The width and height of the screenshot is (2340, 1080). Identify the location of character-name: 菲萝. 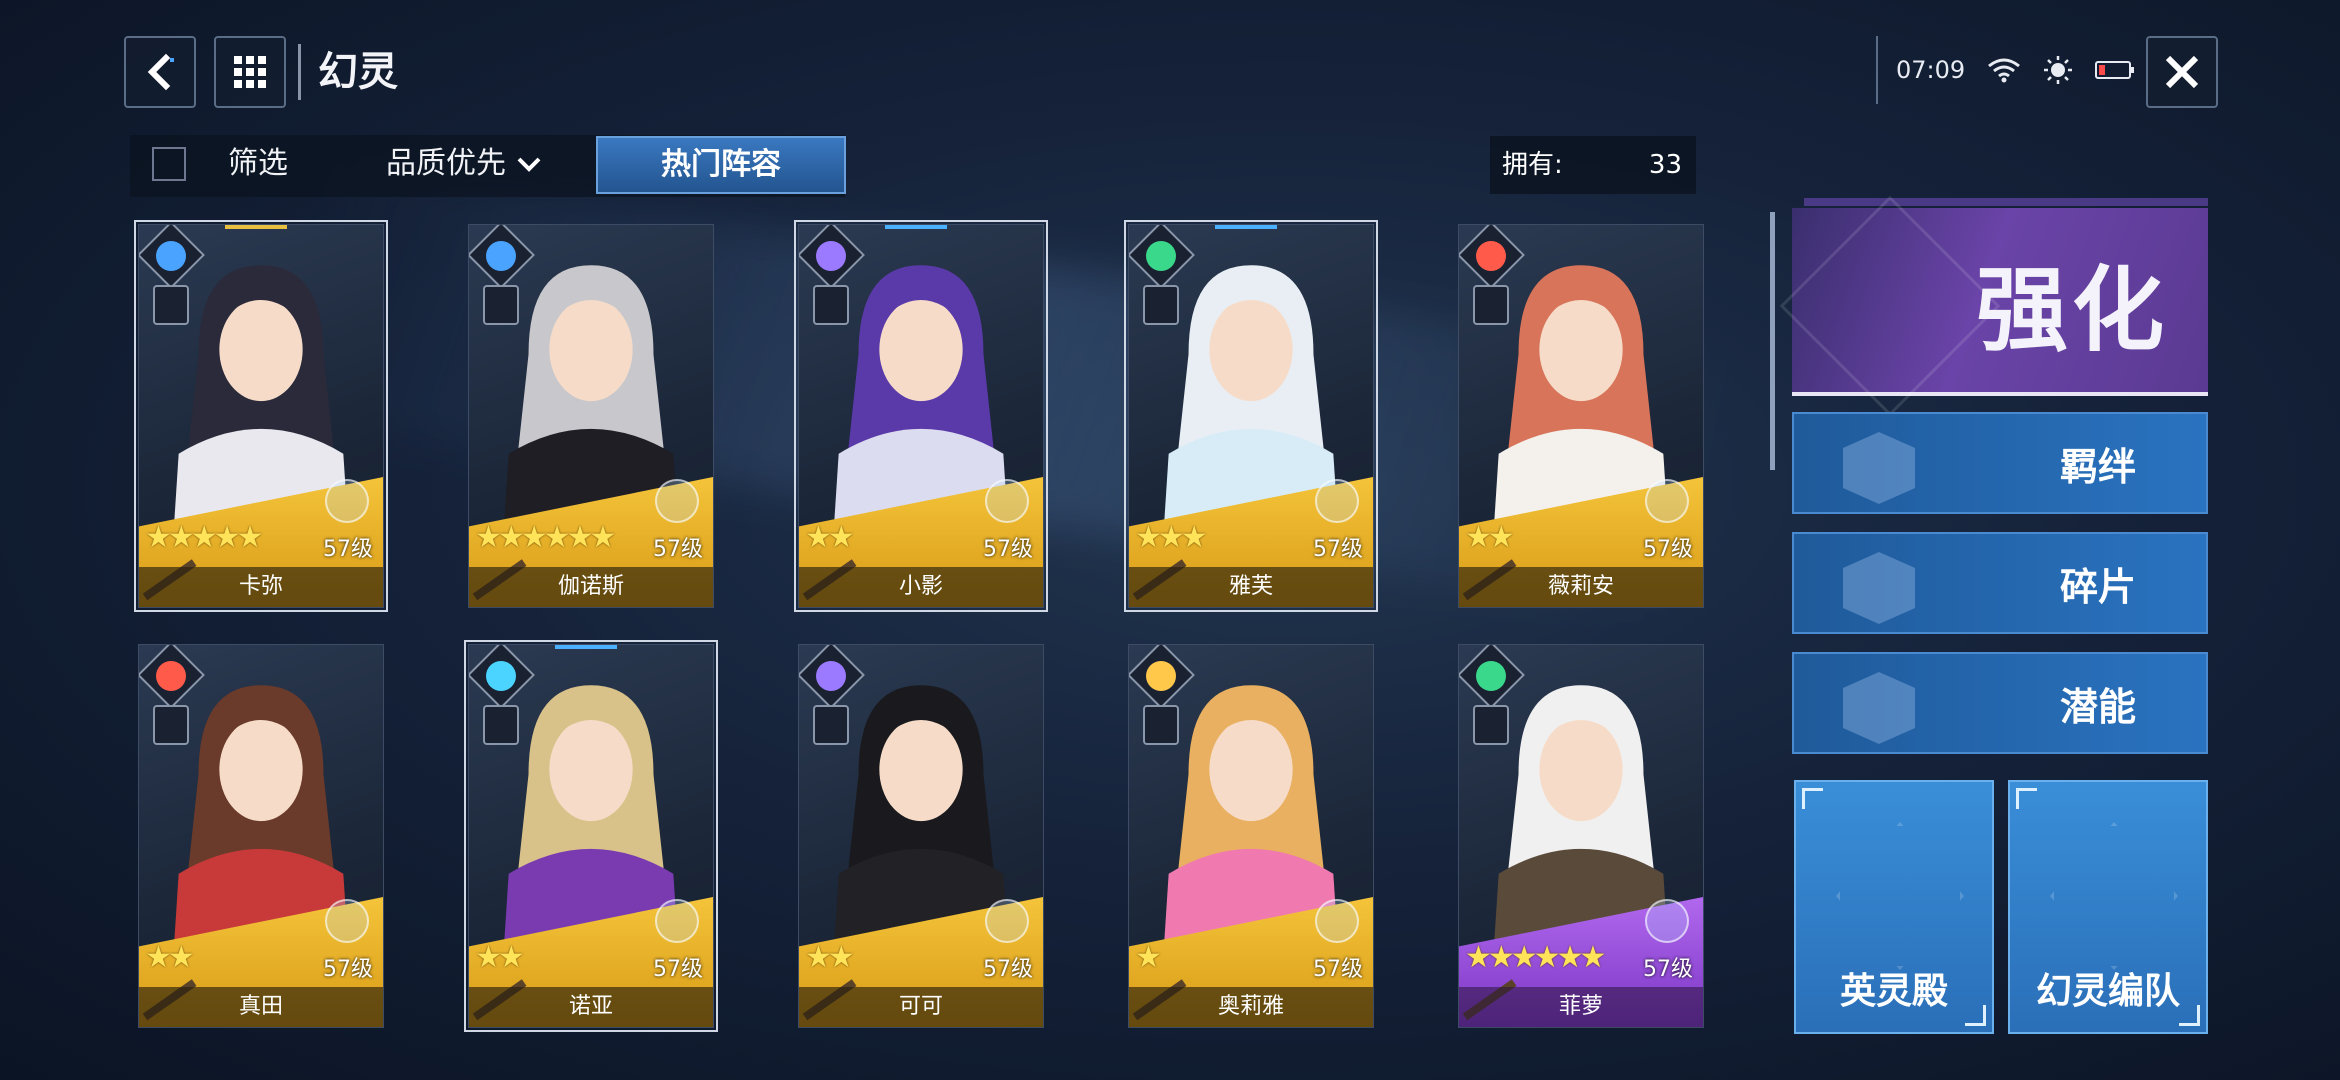
(1581, 1007).